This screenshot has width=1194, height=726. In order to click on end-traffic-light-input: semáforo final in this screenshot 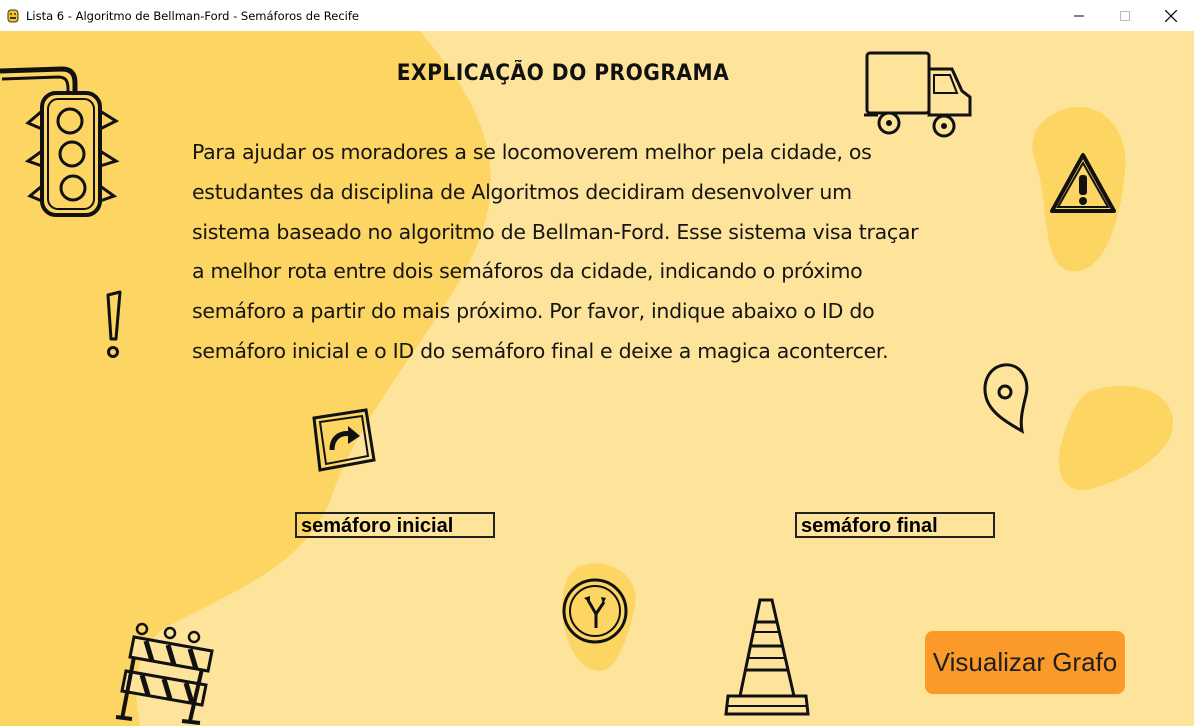, I will do `click(895, 525)`.